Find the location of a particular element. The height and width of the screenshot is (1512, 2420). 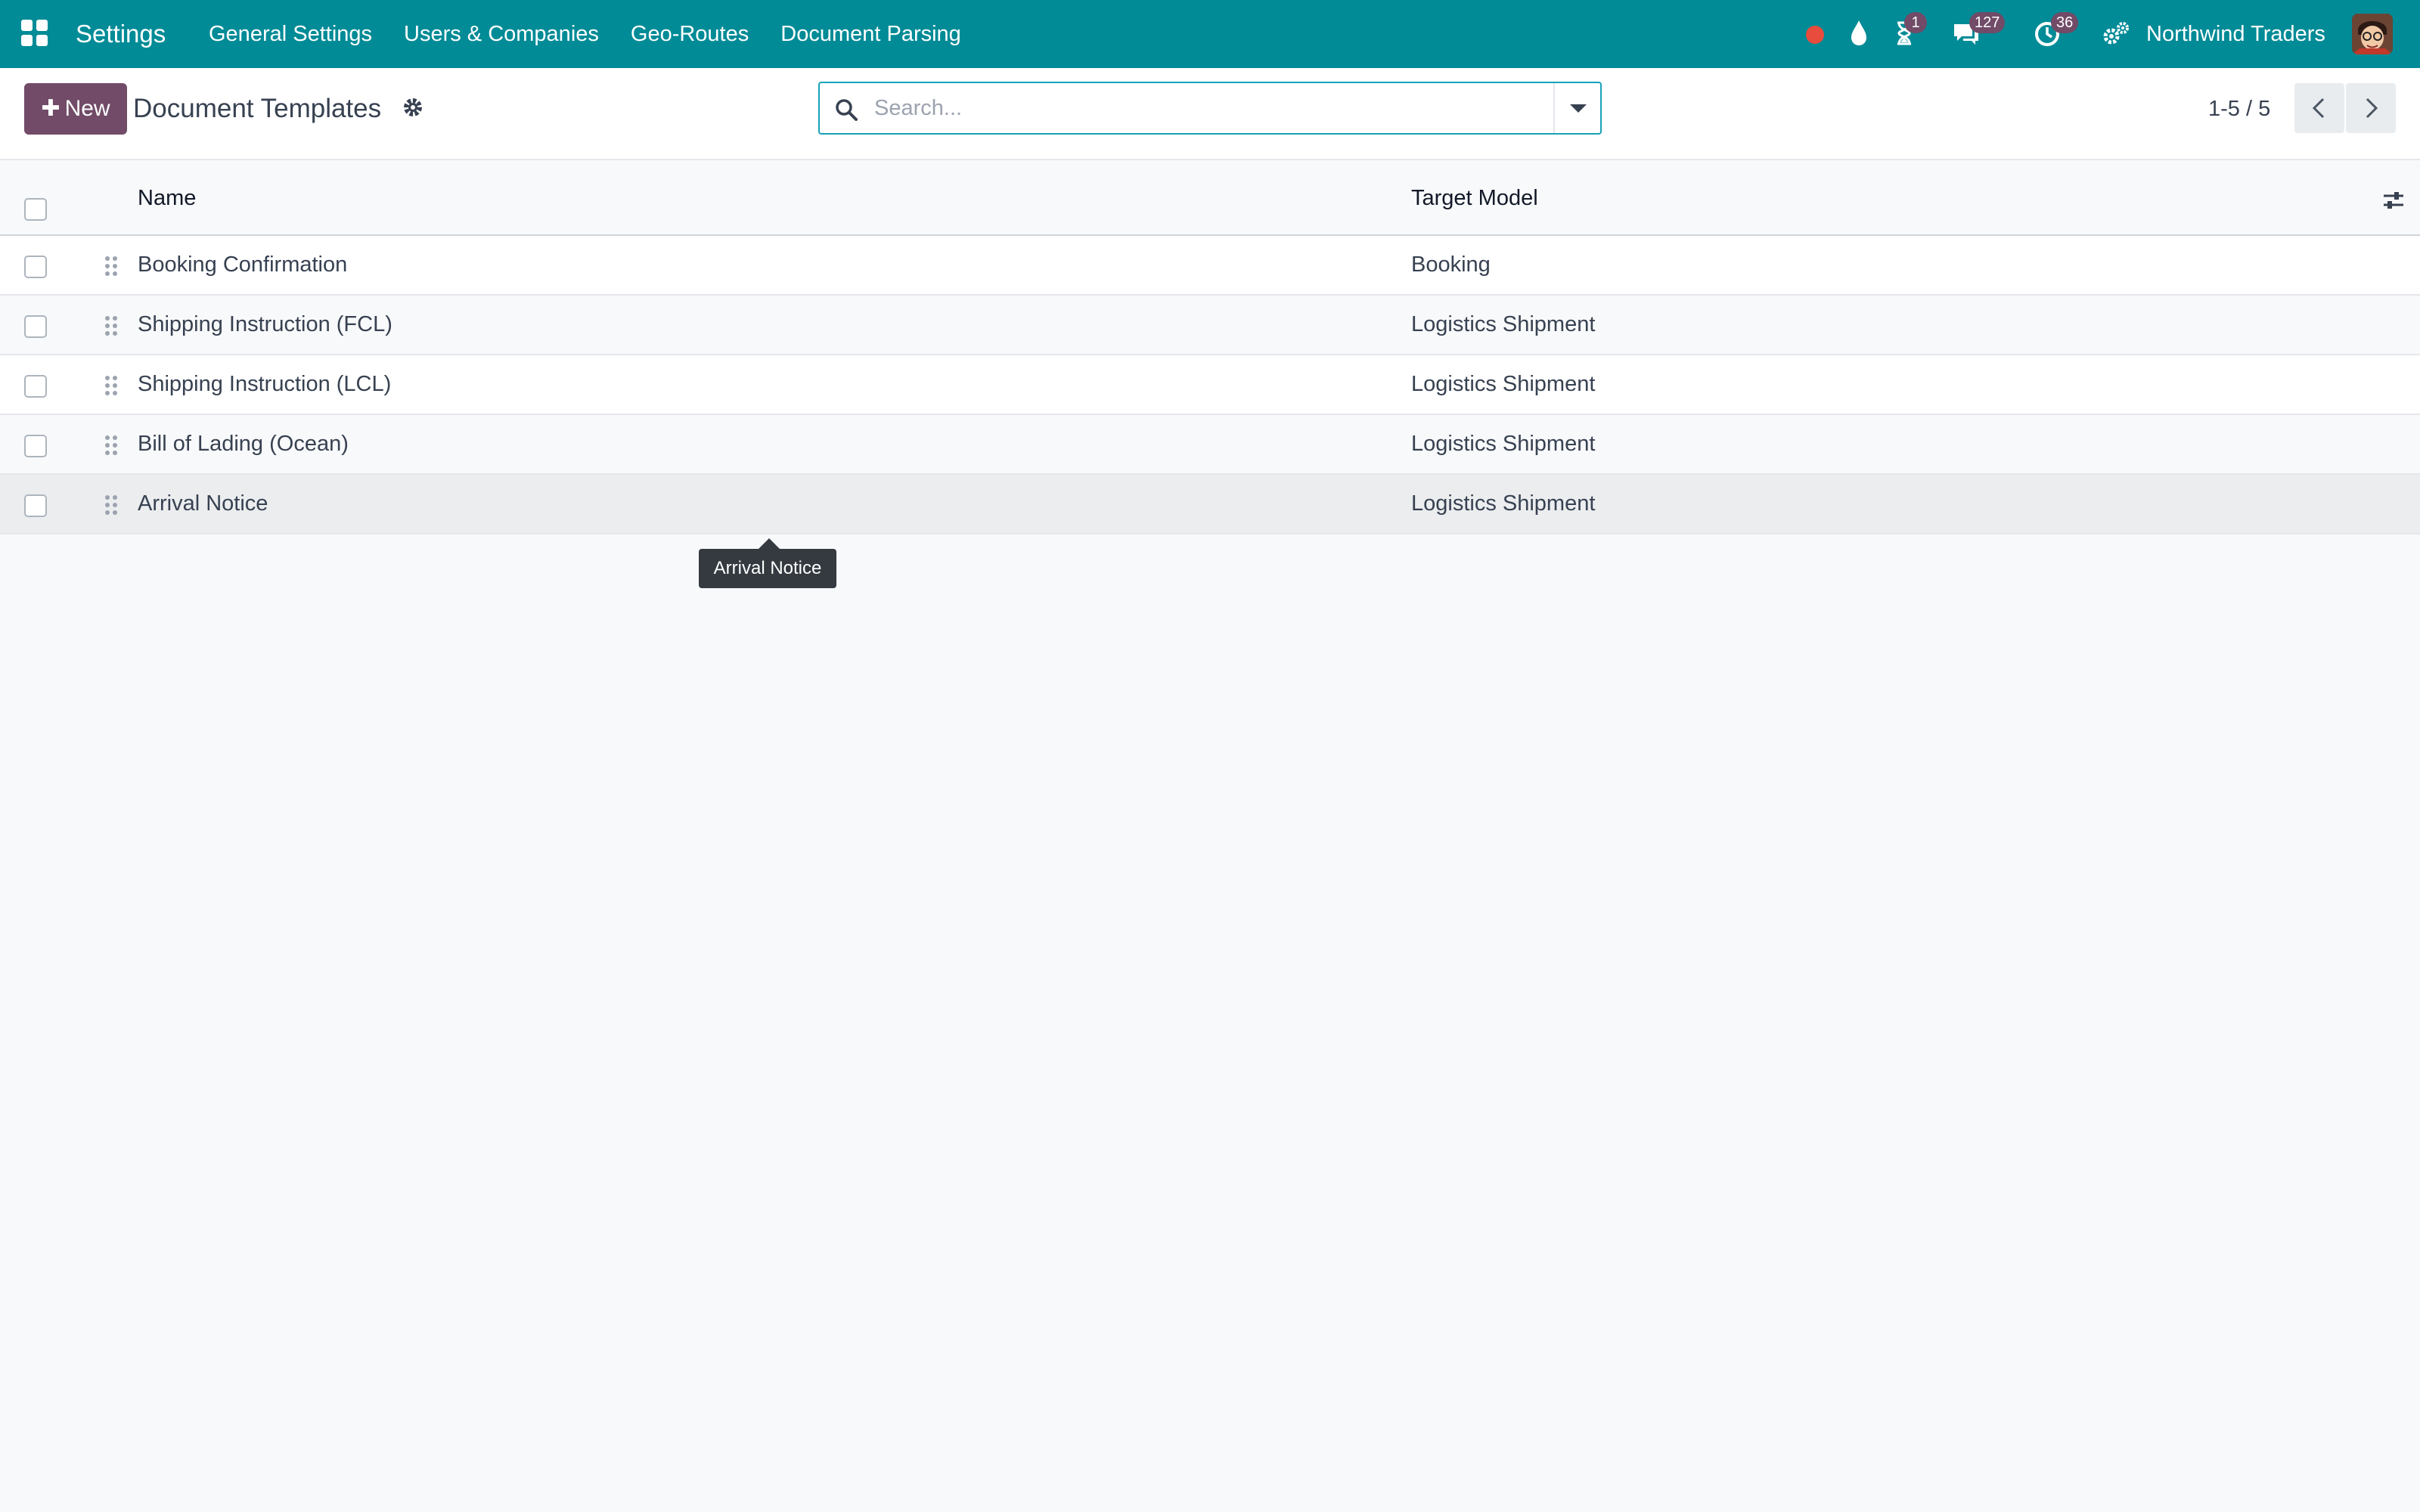

new-button: ✚ New is located at coordinates (75, 109).